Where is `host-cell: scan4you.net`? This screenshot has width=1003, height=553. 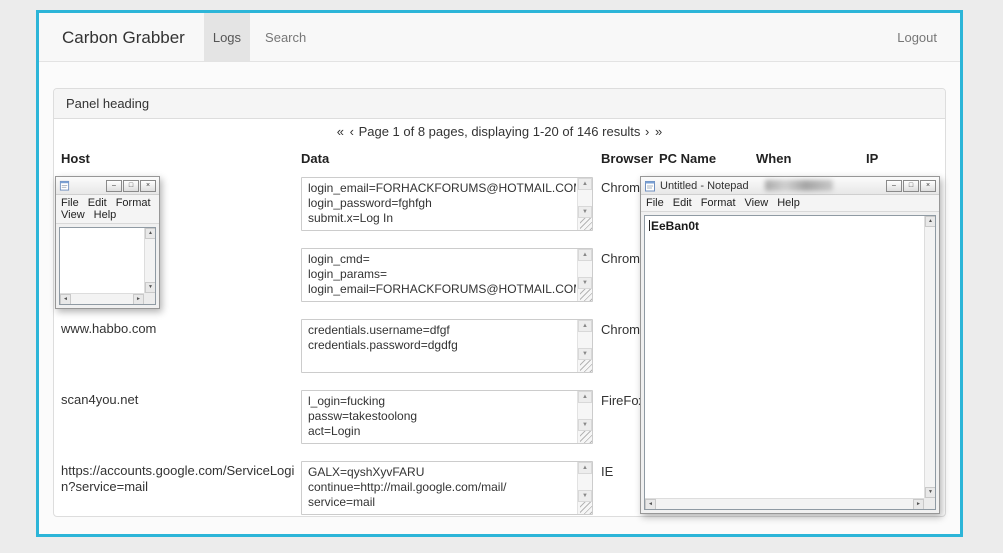
host-cell: scan4you.net is located at coordinates (100, 399).